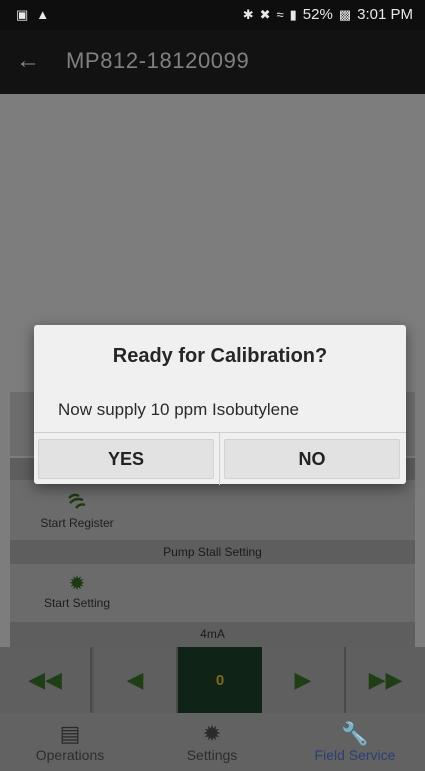 This screenshot has height=771, width=425. I want to click on value-stepper: ◀◀ ◀ 0 ▶ ▶▶, so click(212, 680).